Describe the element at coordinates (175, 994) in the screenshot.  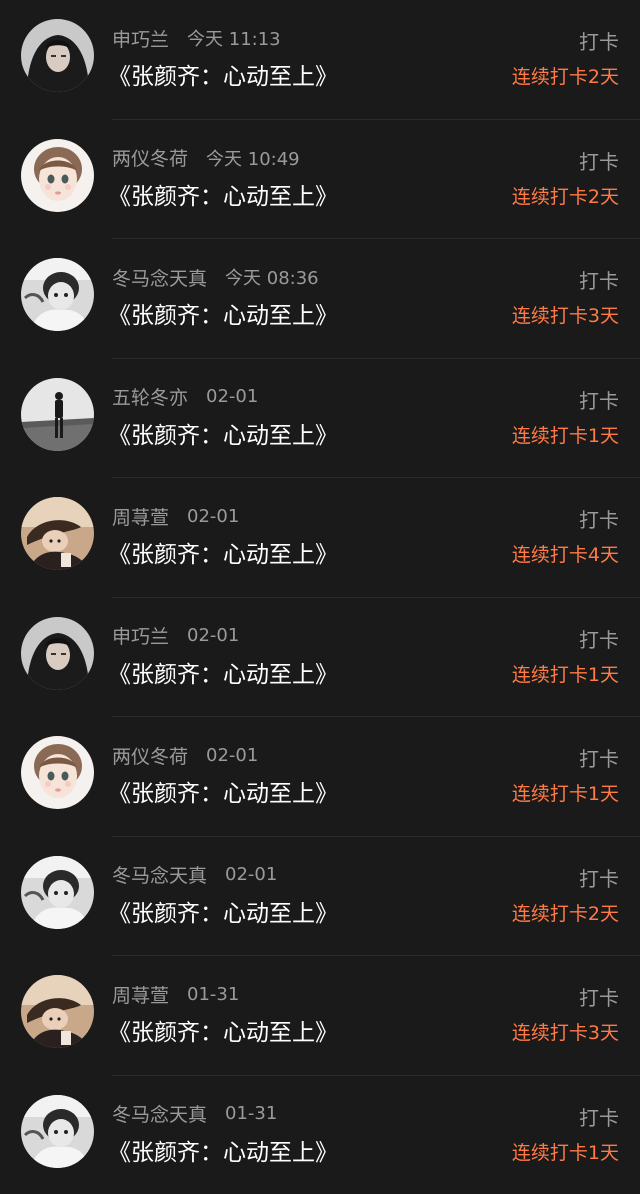
I see `entry-meta: 周荨萱 01-31` at that location.